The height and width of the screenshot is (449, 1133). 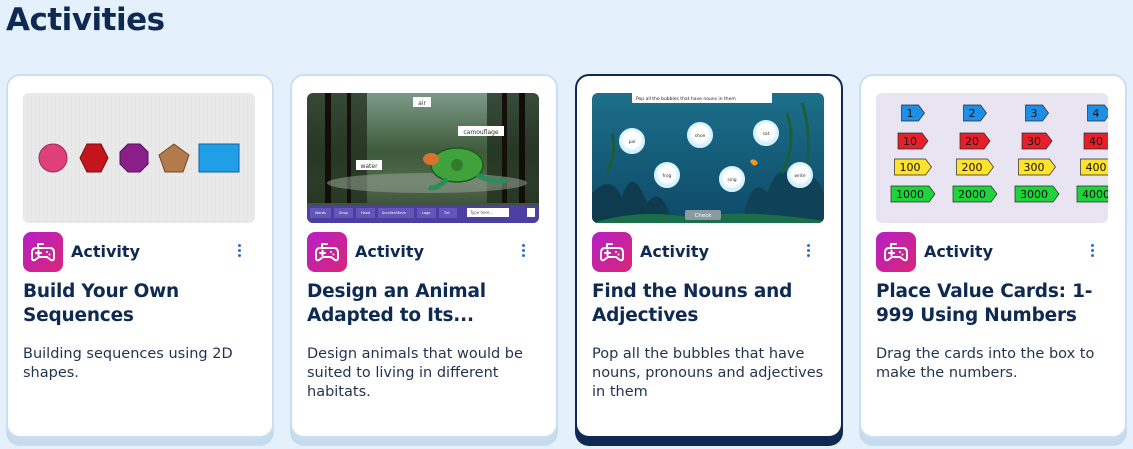 I want to click on place-value-card-label: 1, so click(x=910, y=113).